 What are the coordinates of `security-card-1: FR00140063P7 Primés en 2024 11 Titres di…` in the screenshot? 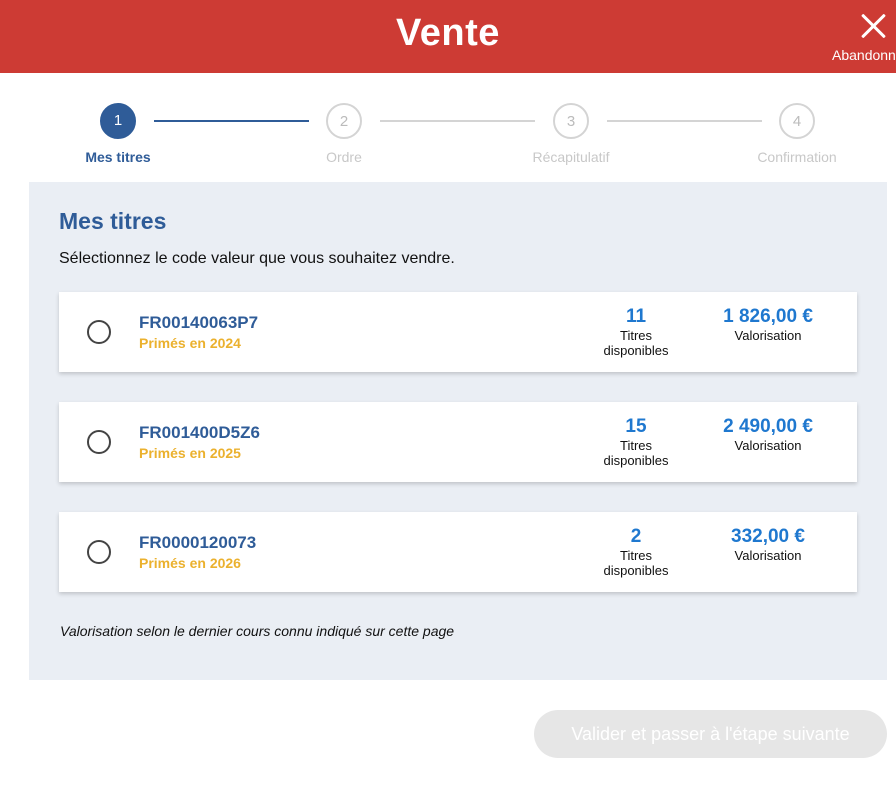 It's located at (458, 332).